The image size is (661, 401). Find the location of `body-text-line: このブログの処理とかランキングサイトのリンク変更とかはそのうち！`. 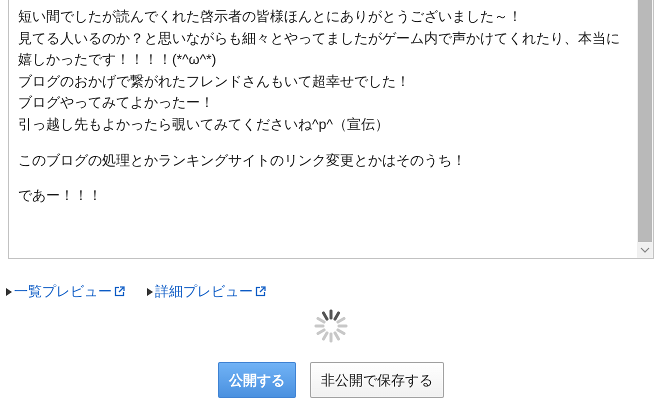

body-text-line: このブログの処理とかランキングサイトのリンク変更とかはそのうち！ is located at coordinates (242, 160).